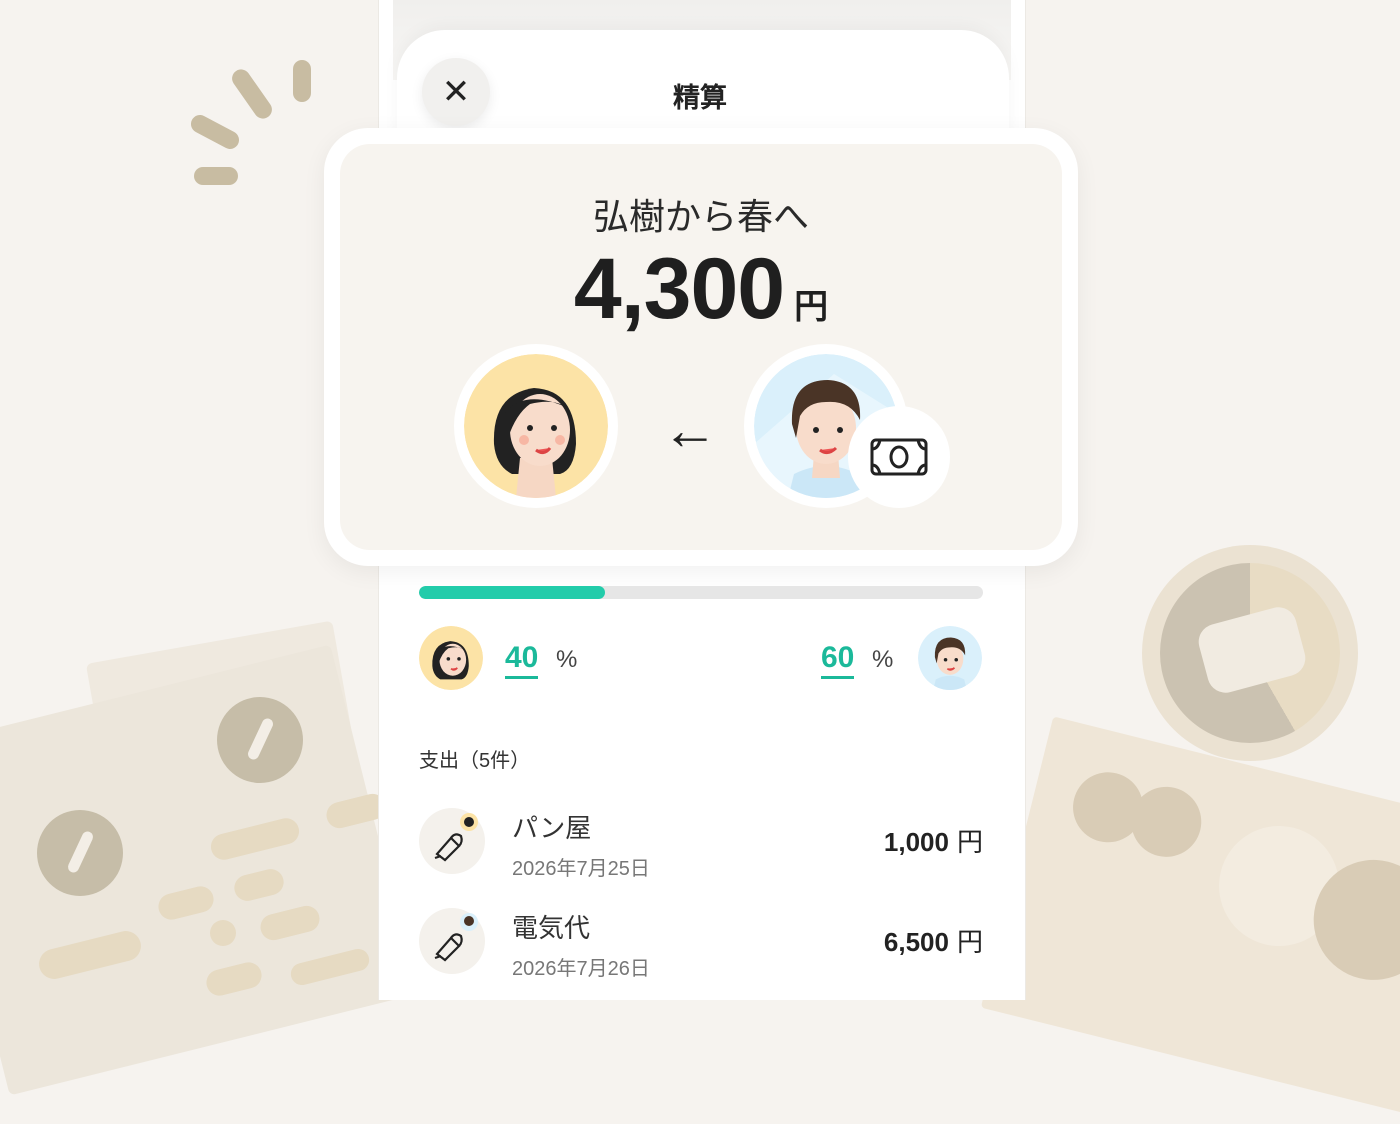  I want to click on expense-name: 電気代, so click(551, 928).